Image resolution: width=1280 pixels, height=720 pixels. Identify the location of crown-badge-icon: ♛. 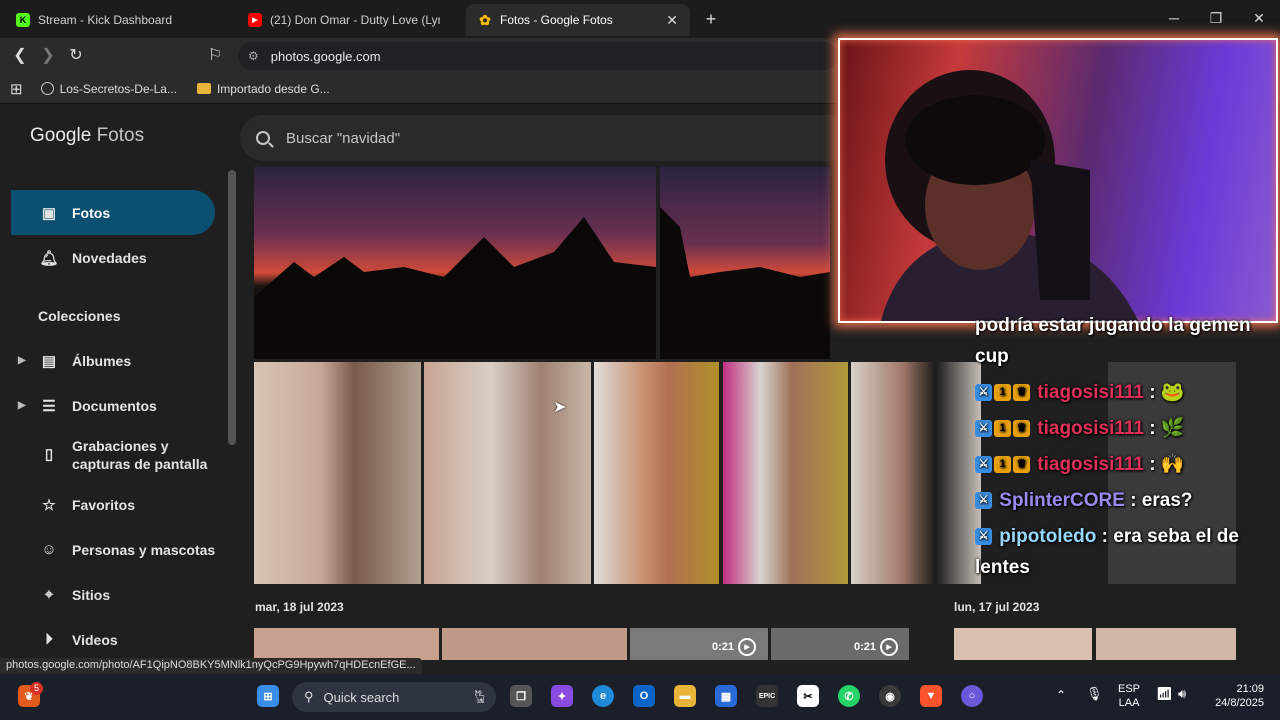
(1021, 393).